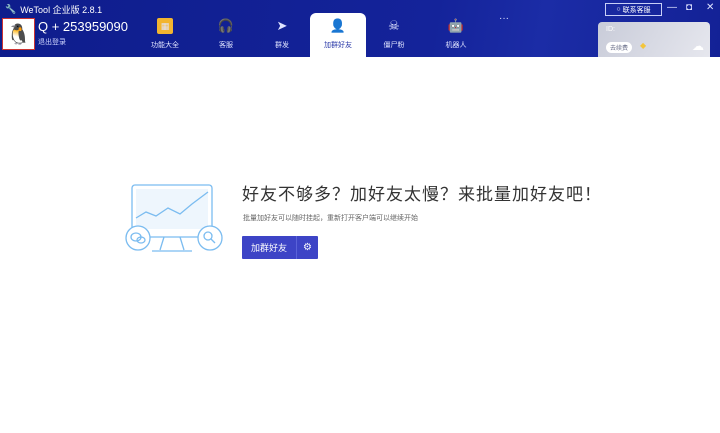  Describe the element at coordinates (338, 25) in the screenshot. I see `user-add-icon: 👤` at that location.